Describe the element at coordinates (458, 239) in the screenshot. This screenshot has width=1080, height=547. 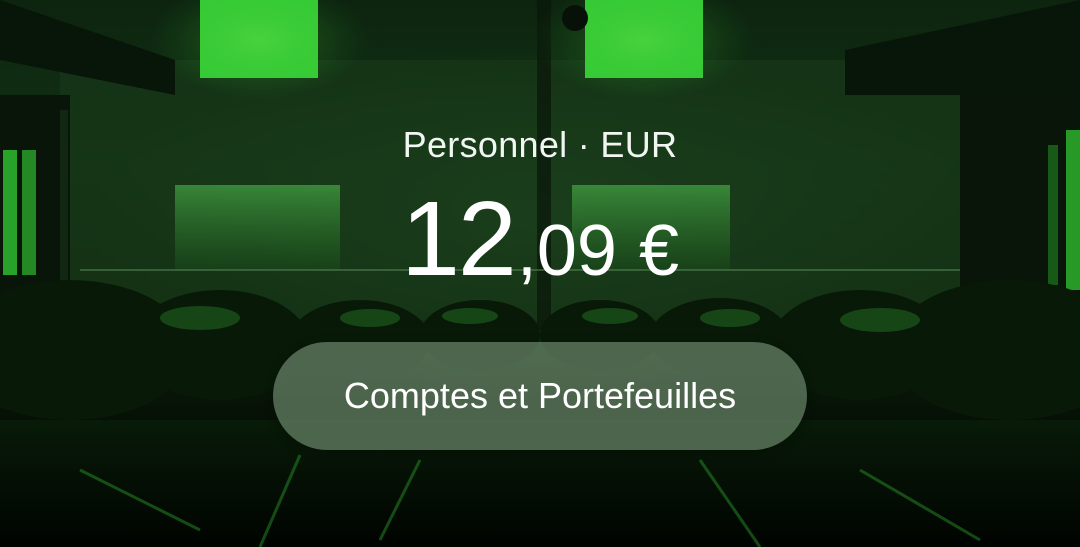
I see `balance-integer: 12` at that location.